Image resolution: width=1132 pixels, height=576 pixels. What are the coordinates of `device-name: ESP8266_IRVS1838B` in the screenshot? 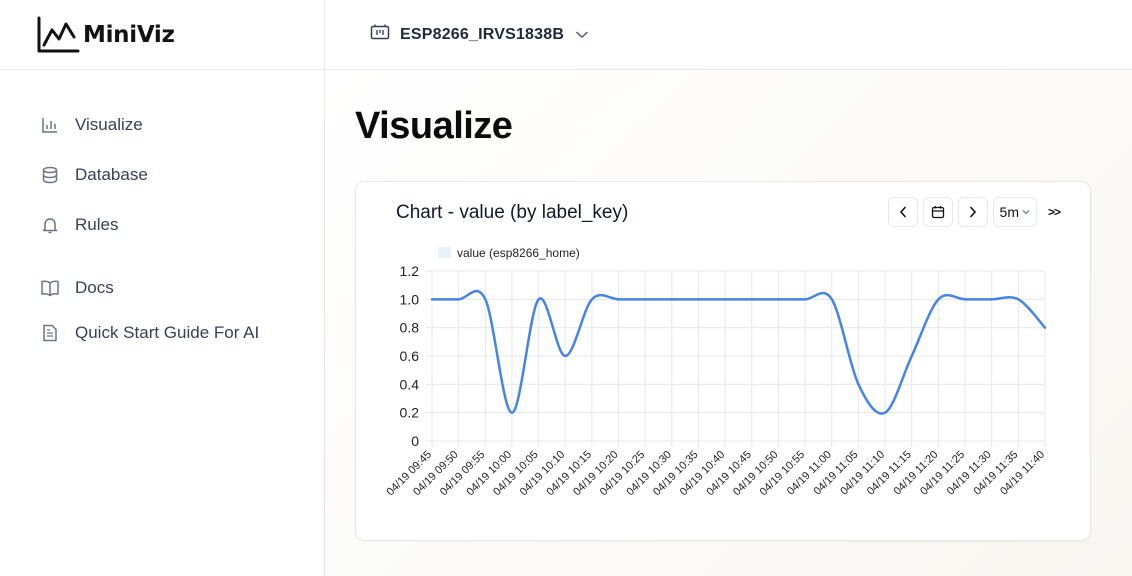 It's located at (482, 34).